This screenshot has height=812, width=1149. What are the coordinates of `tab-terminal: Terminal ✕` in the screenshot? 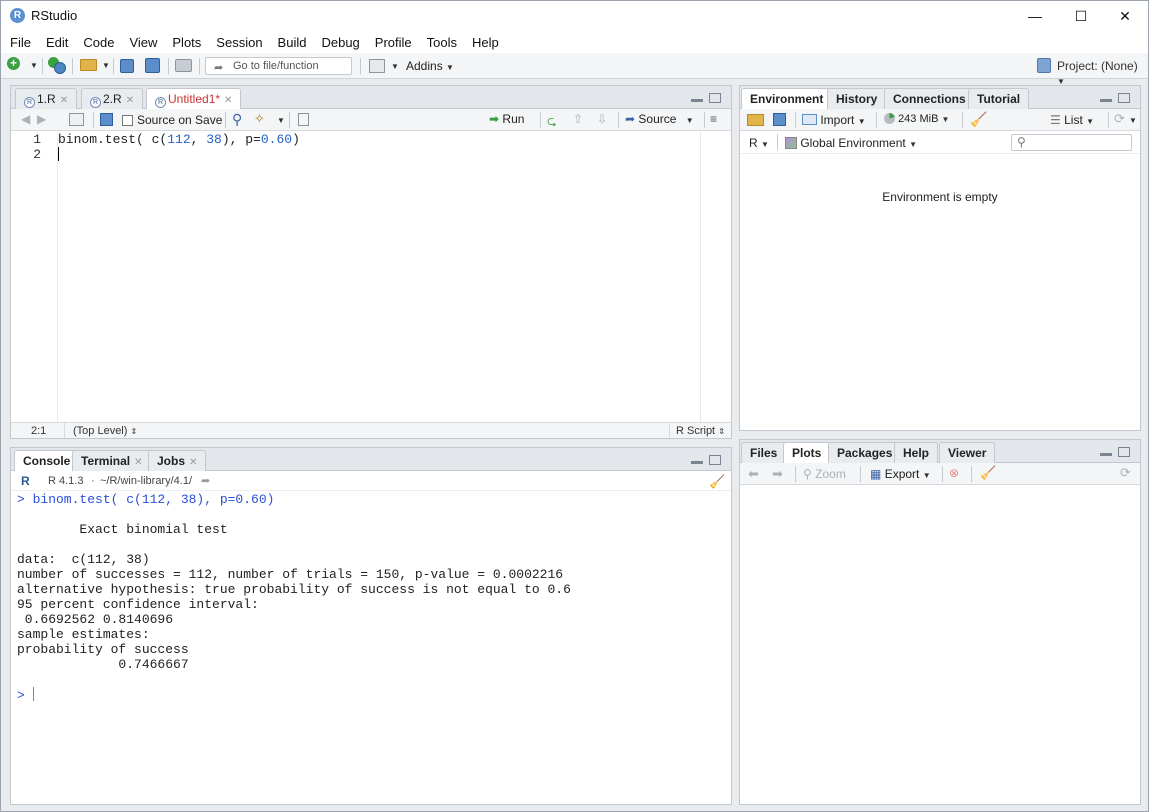 It's located at (112, 460).